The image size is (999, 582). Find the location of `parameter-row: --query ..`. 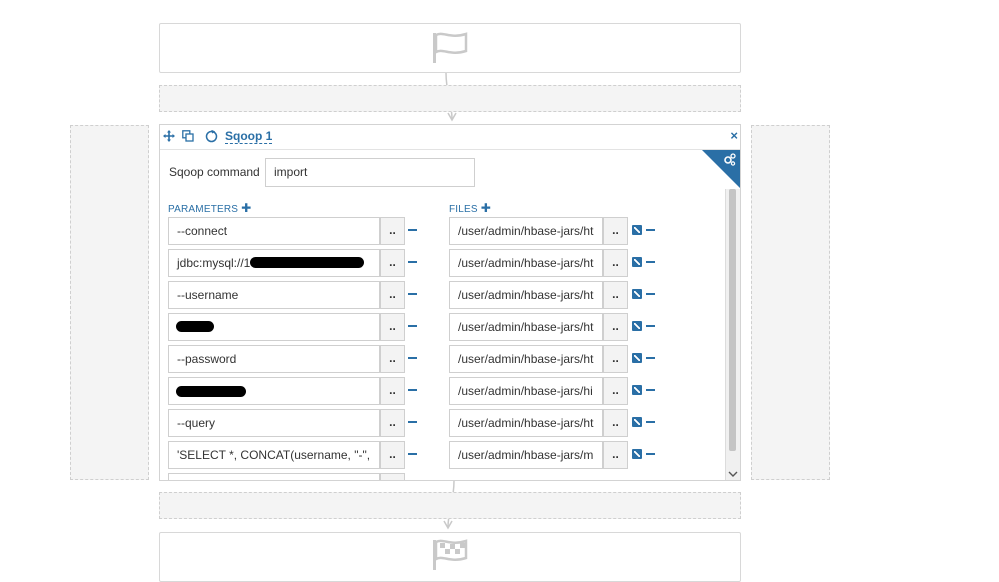

parameter-row: --query .. is located at coordinates (293, 423).